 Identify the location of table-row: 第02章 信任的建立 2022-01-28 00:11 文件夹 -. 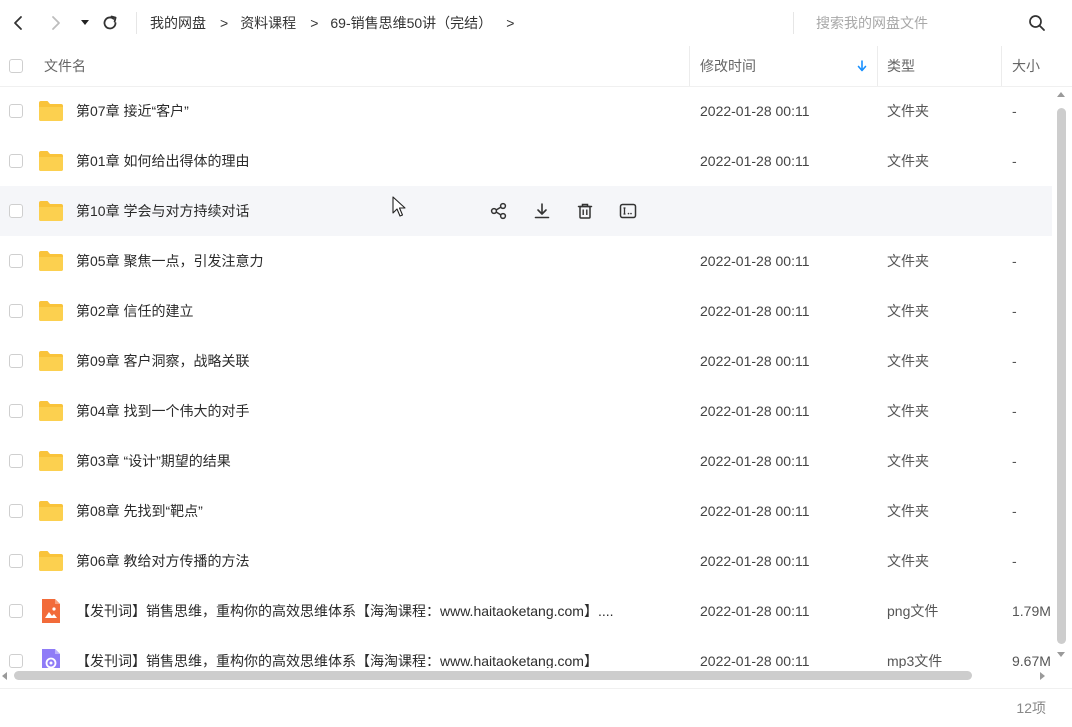
(526, 311).